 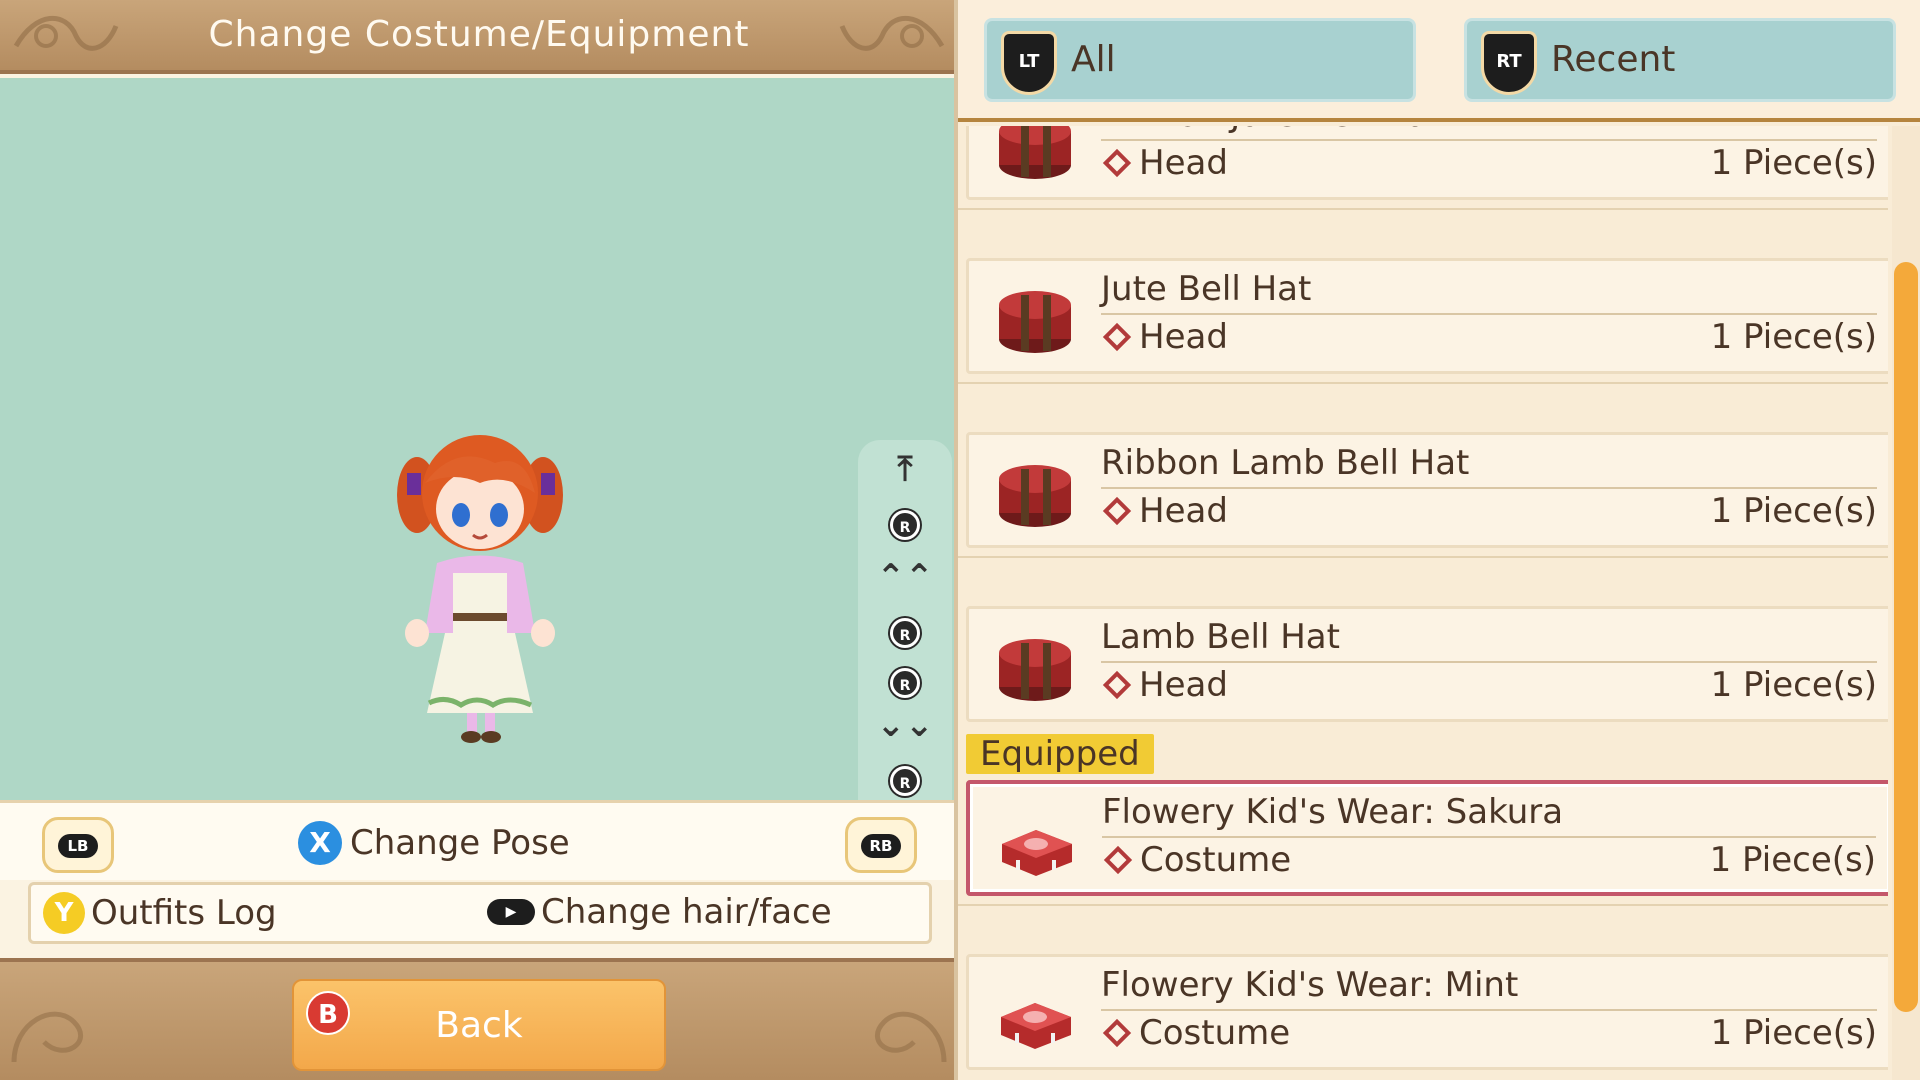 I want to click on item-name: Ribbon Lamb Bell Hat, so click(x=1285, y=463).